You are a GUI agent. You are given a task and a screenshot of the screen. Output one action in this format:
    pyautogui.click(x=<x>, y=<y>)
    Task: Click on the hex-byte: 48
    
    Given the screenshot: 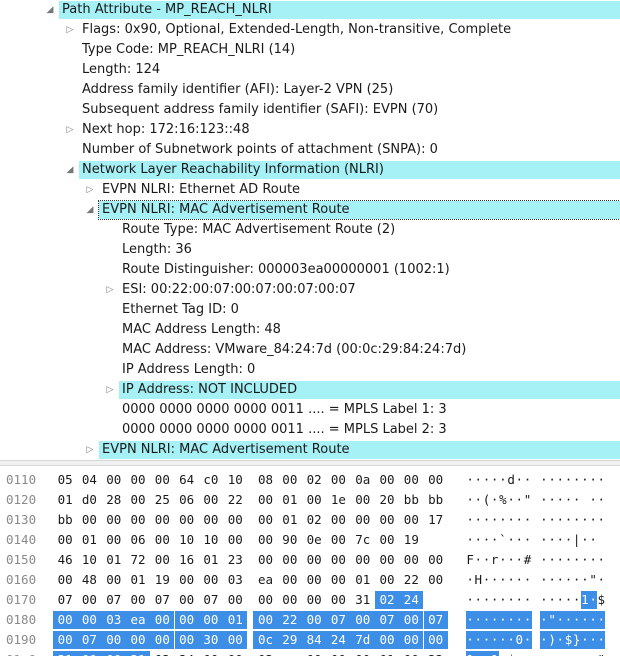 What is the action you would take?
    pyautogui.click(x=89, y=580)
    